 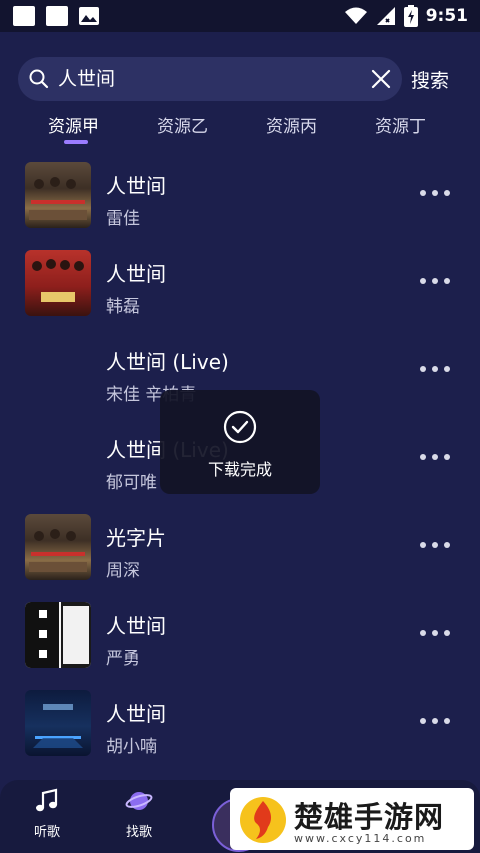 What do you see at coordinates (131, 747) in the screenshot?
I see `song-artist: 胡小喃` at bounding box center [131, 747].